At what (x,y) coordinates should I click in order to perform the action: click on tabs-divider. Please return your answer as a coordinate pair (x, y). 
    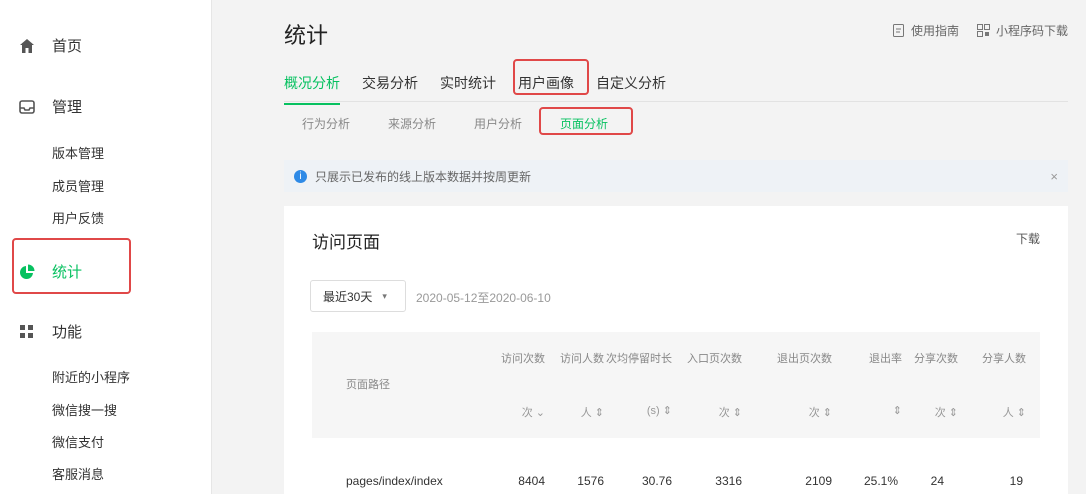
    Looking at the image, I should click on (676, 101).